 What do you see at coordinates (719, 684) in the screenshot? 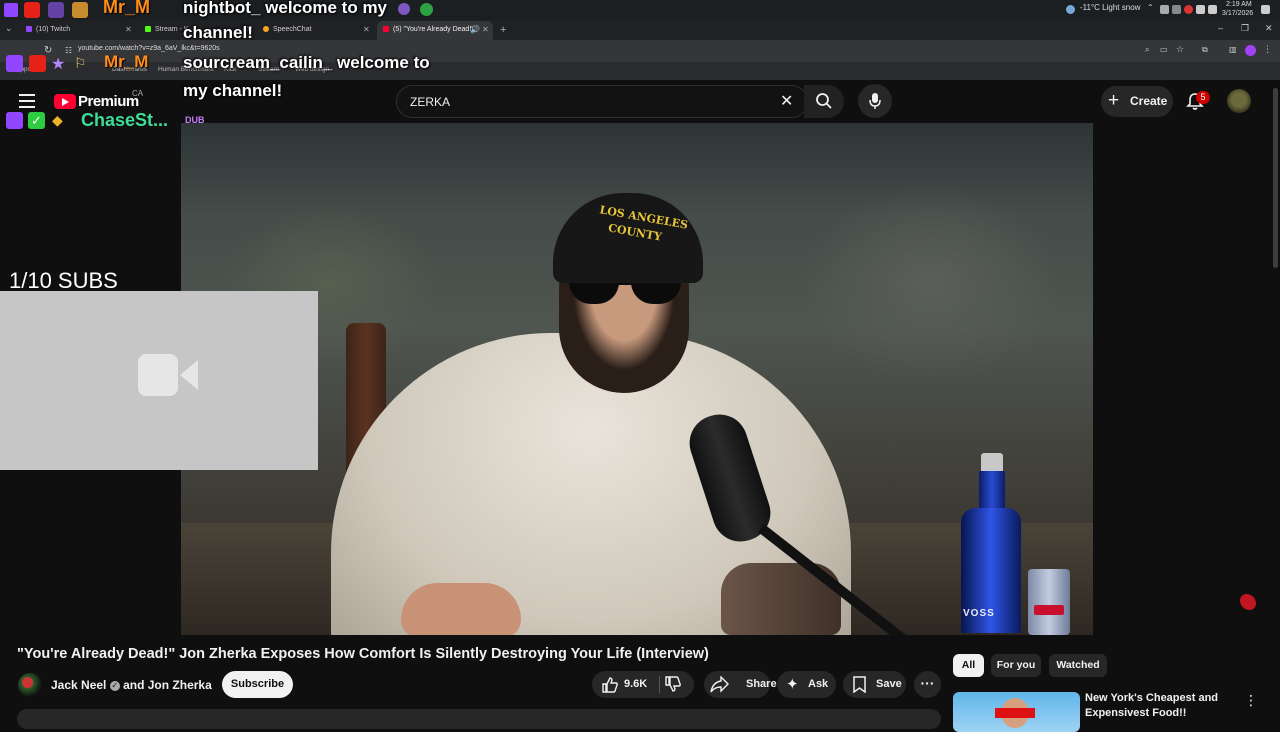
I see `share-icon` at bounding box center [719, 684].